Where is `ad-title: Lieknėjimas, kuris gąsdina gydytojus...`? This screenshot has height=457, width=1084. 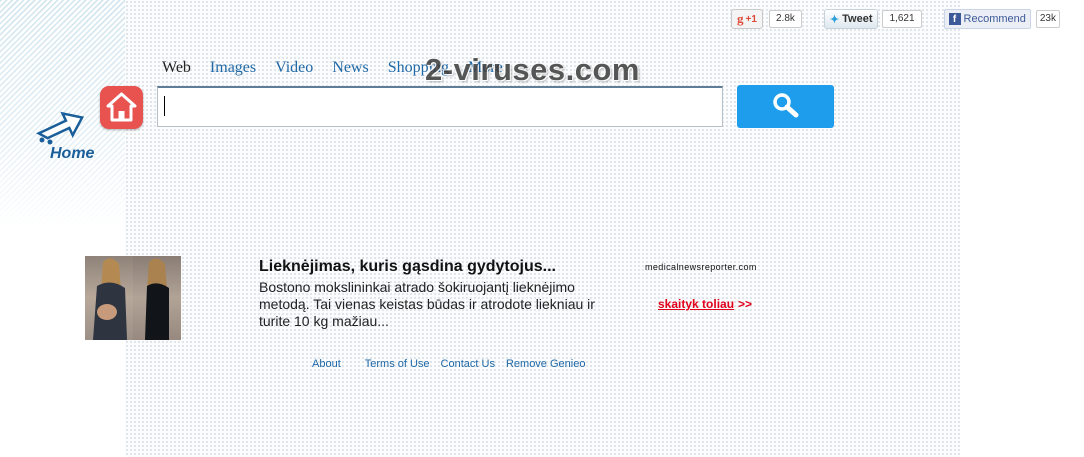
ad-title: Lieknėjimas, kuris gąsdina gydytojus... is located at coordinates (407, 267).